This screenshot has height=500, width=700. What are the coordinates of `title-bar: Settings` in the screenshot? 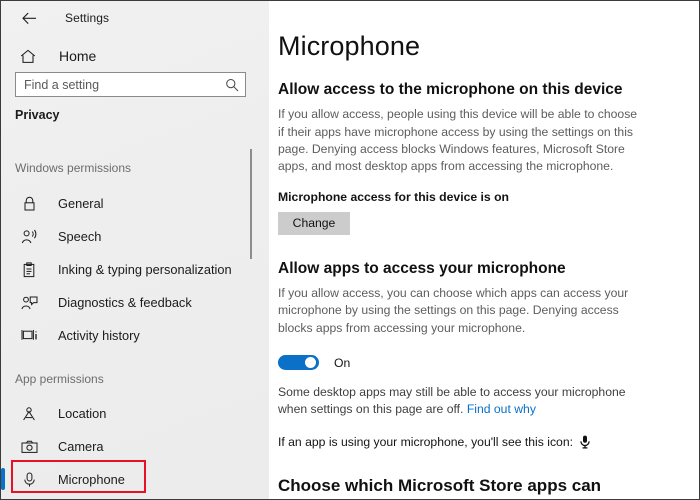 It's located at (135, 18).